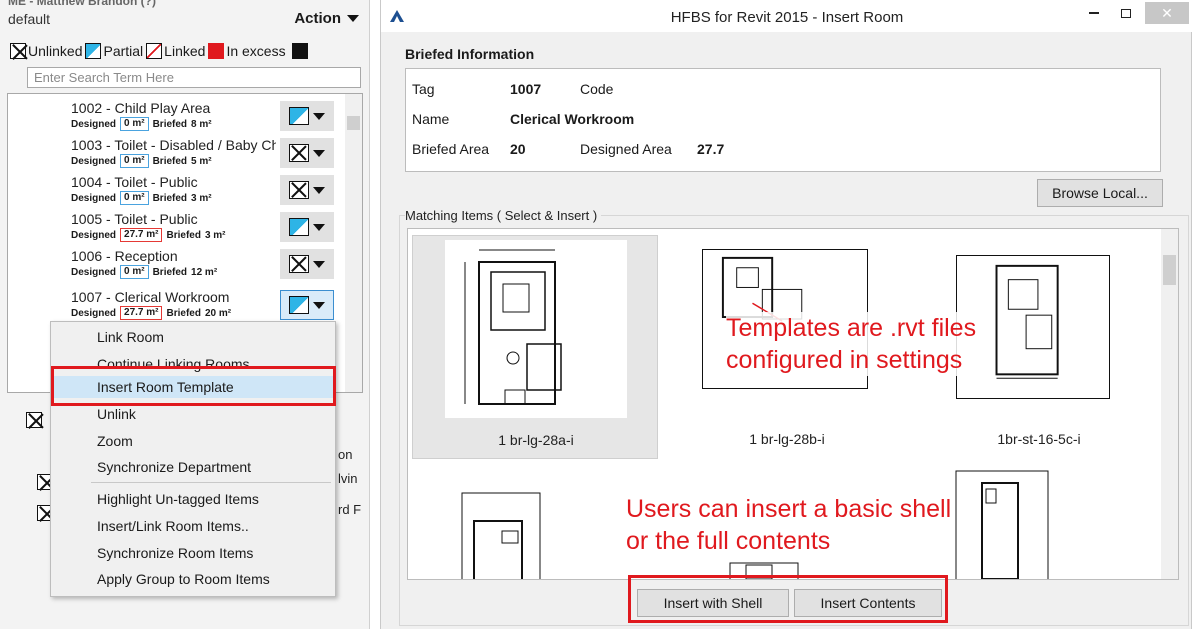 The image size is (1199, 629). Describe the element at coordinates (193, 553) in the screenshot. I see `menu-item-synchronize-room-items: Synchronize Room Items` at that location.